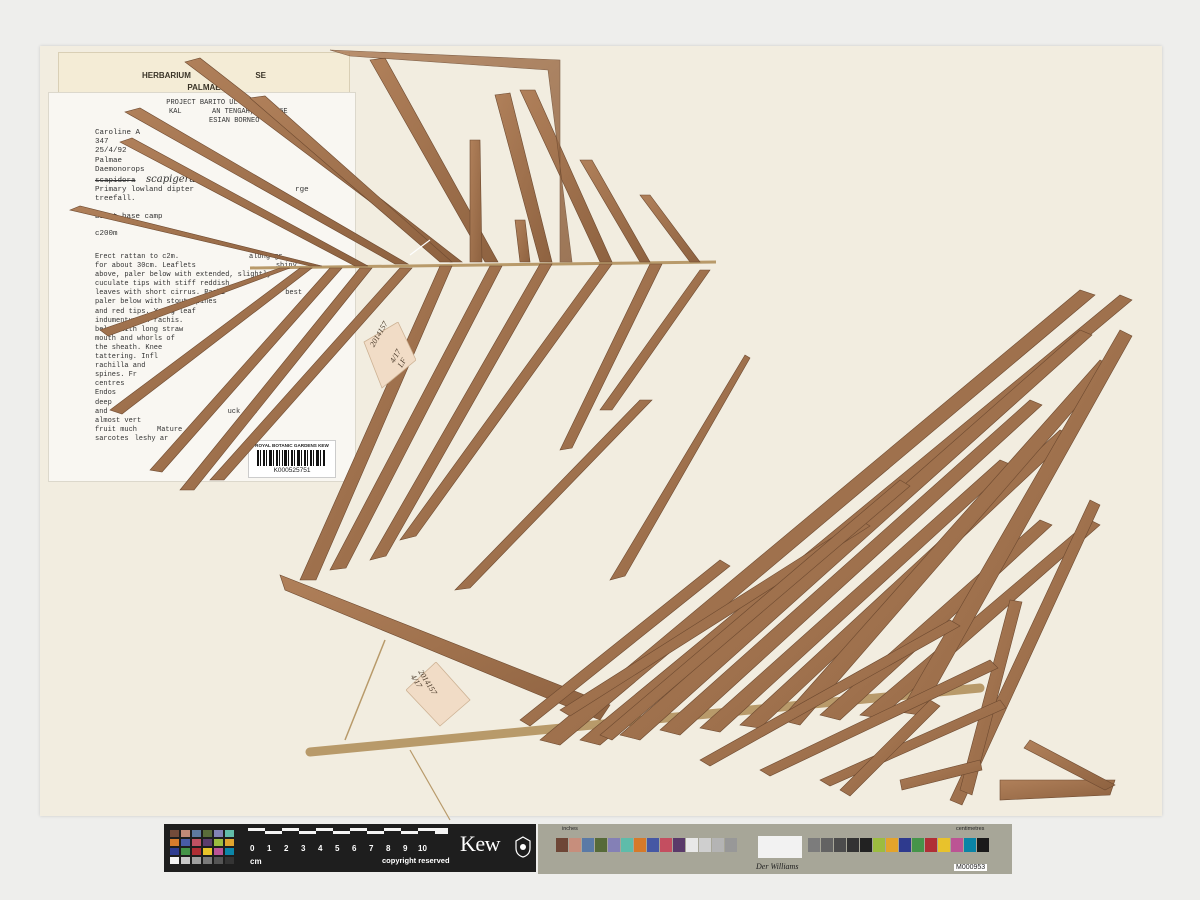 The image size is (1200, 900). I want to click on color-card: inches centimetres Der Williams M000953, so click(775, 849).